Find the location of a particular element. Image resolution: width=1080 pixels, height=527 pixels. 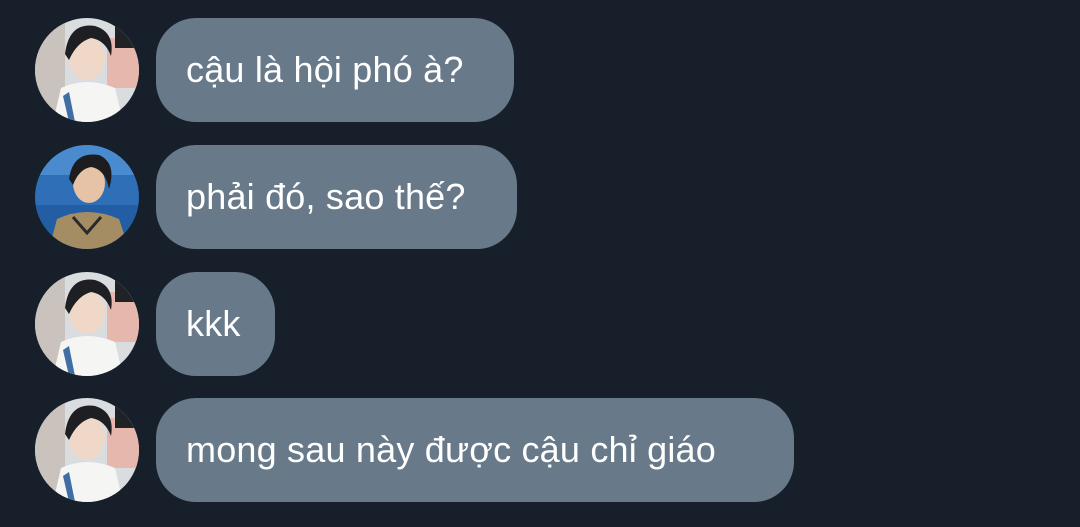

message-row: mong sau này được cậu chỉ giáo is located at coordinates (400, 450).